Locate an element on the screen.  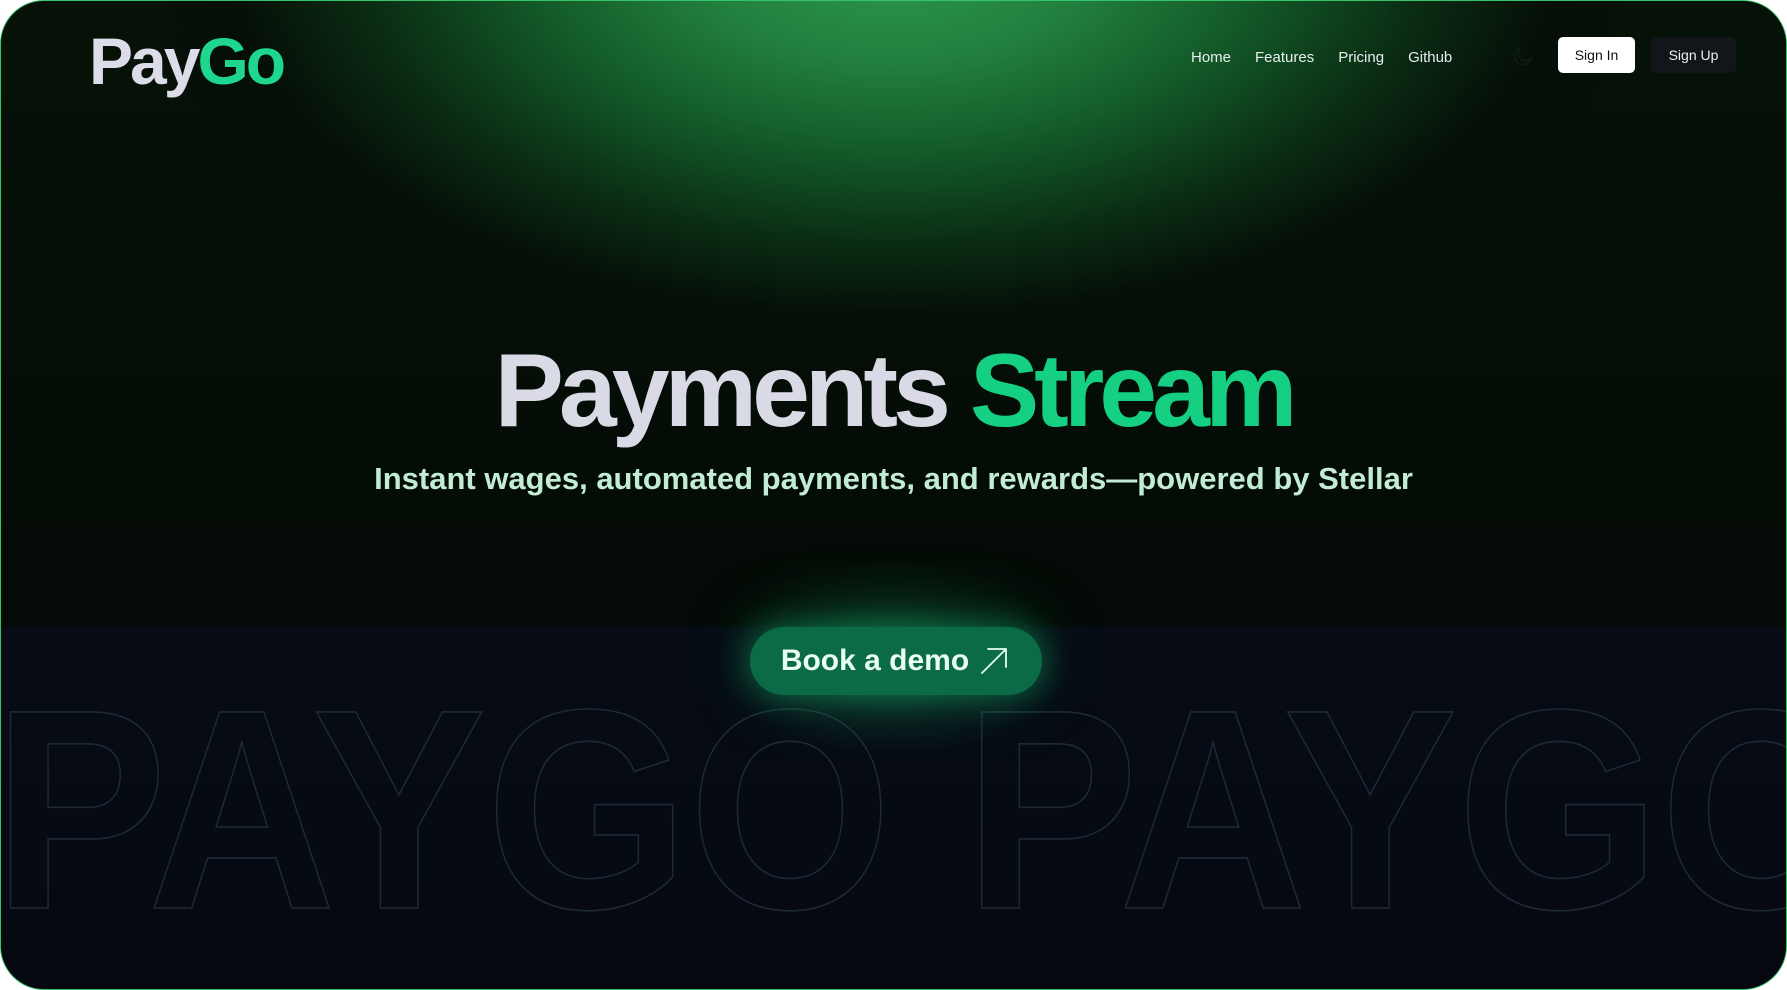
nav-features: Features is located at coordinates (1284, 58).